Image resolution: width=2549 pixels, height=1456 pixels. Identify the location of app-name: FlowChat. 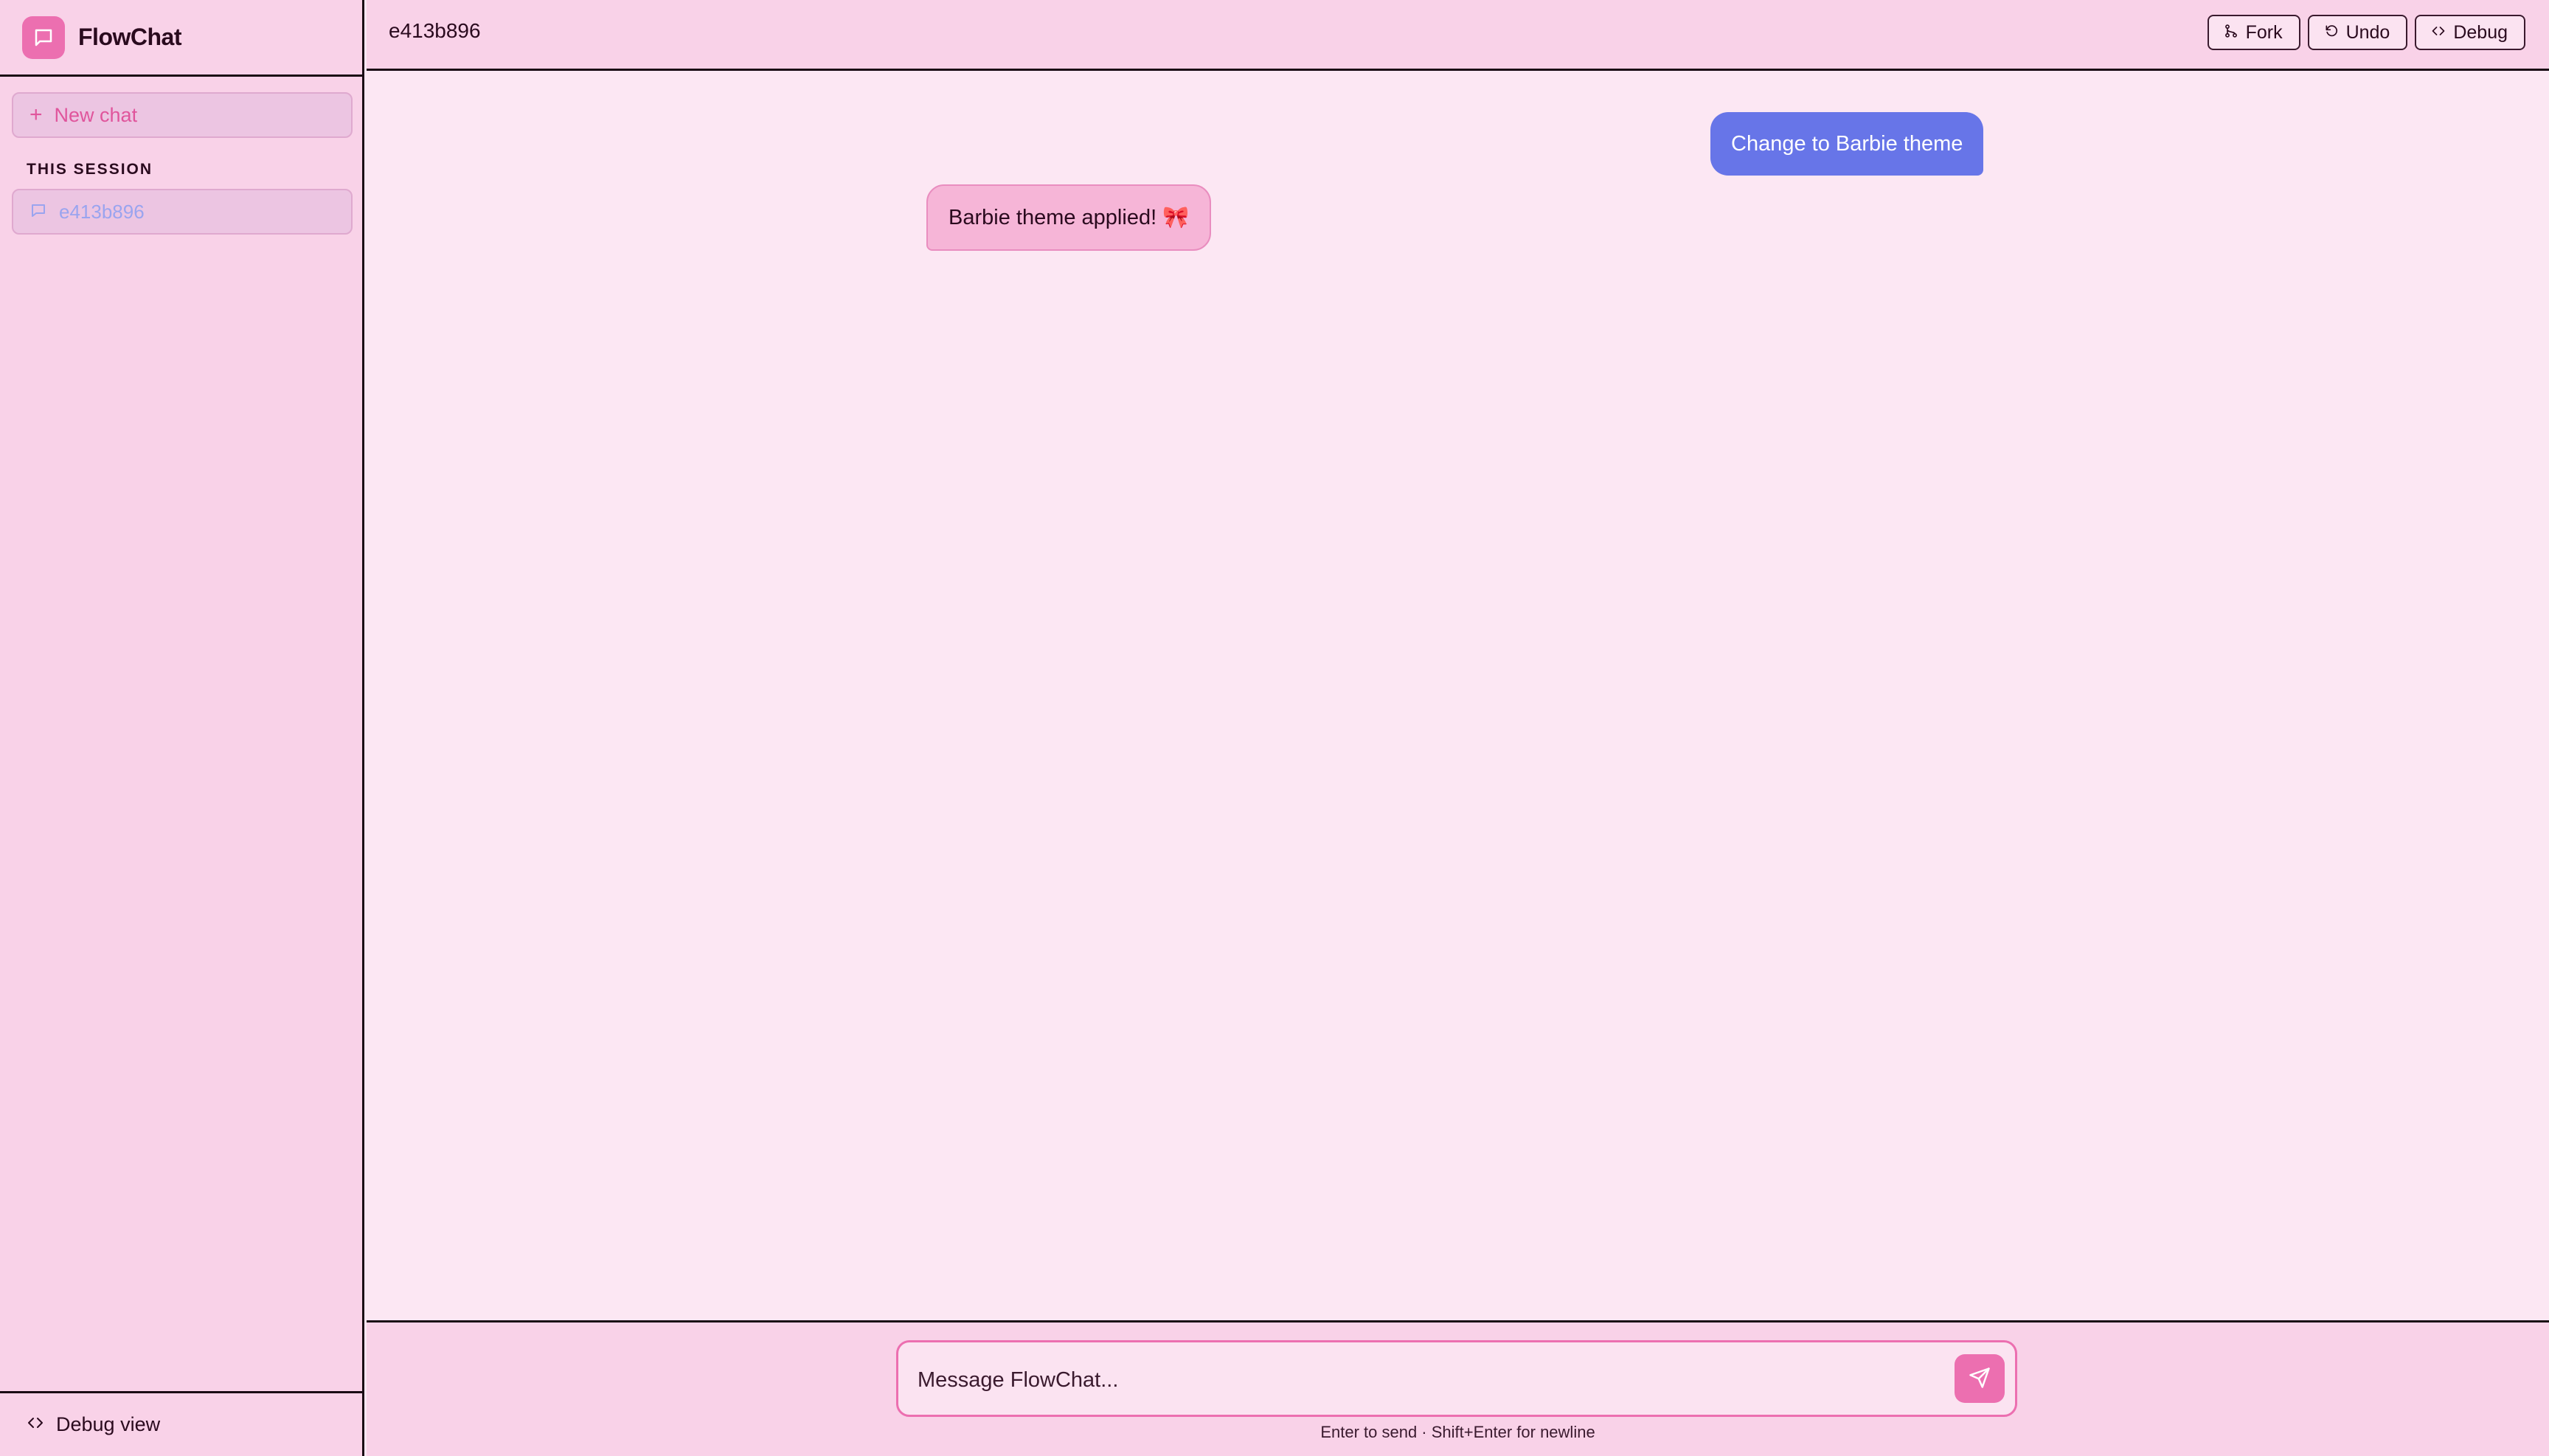
(129, 37).